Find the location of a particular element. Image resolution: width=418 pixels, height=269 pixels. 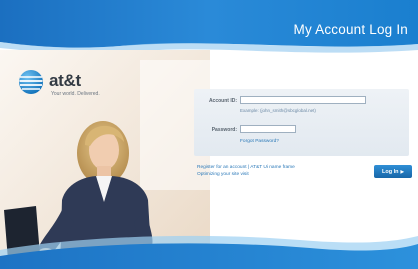

logo-tagline: Your world. Delivered. is located at coordinates (75, 94).